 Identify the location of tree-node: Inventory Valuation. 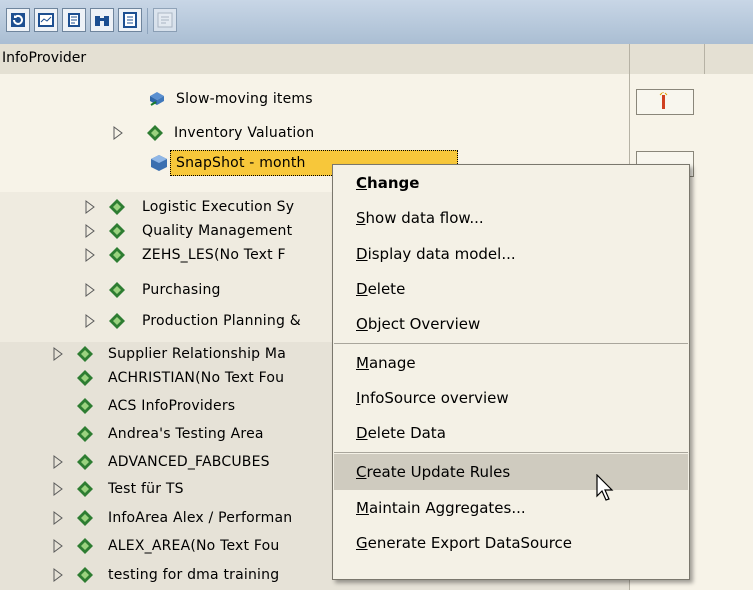
(314, 133).